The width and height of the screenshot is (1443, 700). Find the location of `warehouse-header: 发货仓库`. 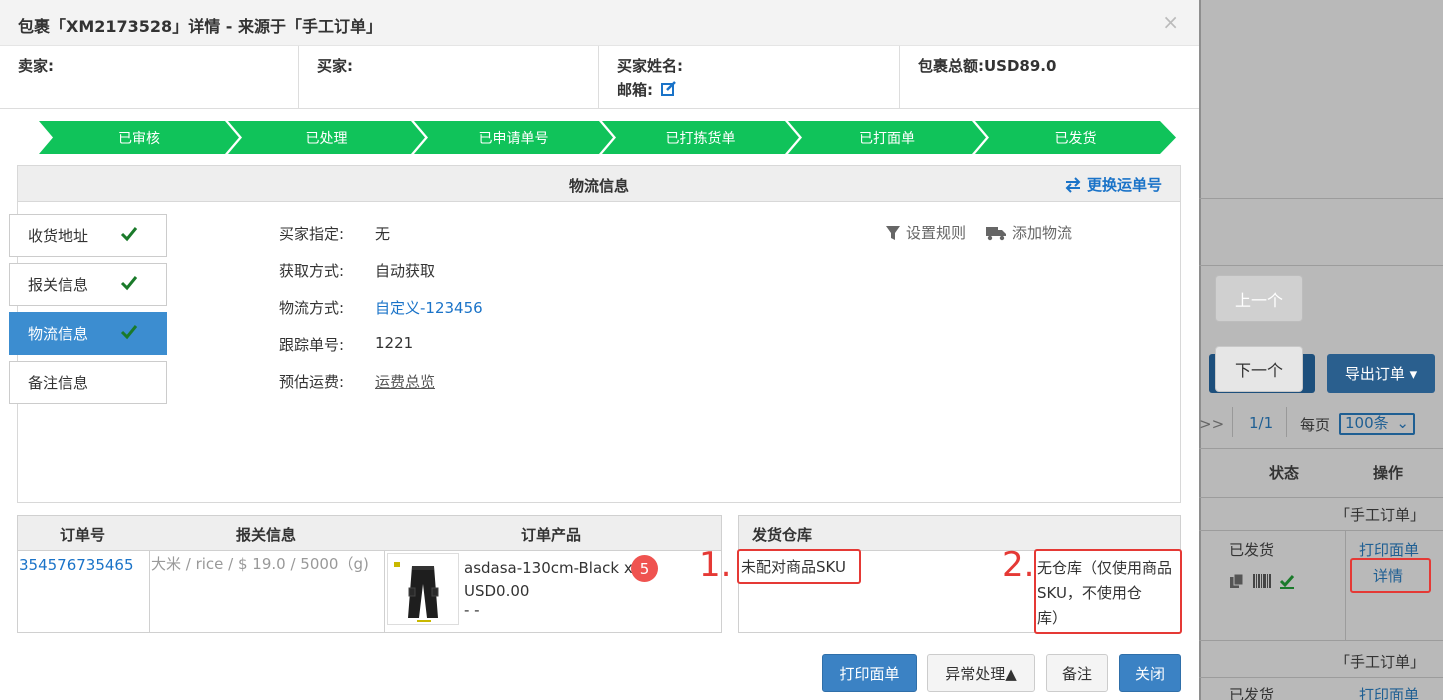

warehouse-header: 发货仓库 is located at coordinates (959, 533).